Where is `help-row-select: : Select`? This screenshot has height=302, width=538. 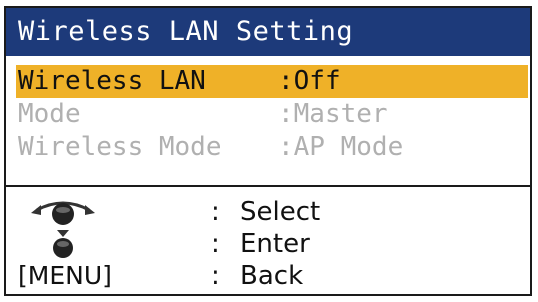 help-row-select: : Select is located at coordinates (268, 212).